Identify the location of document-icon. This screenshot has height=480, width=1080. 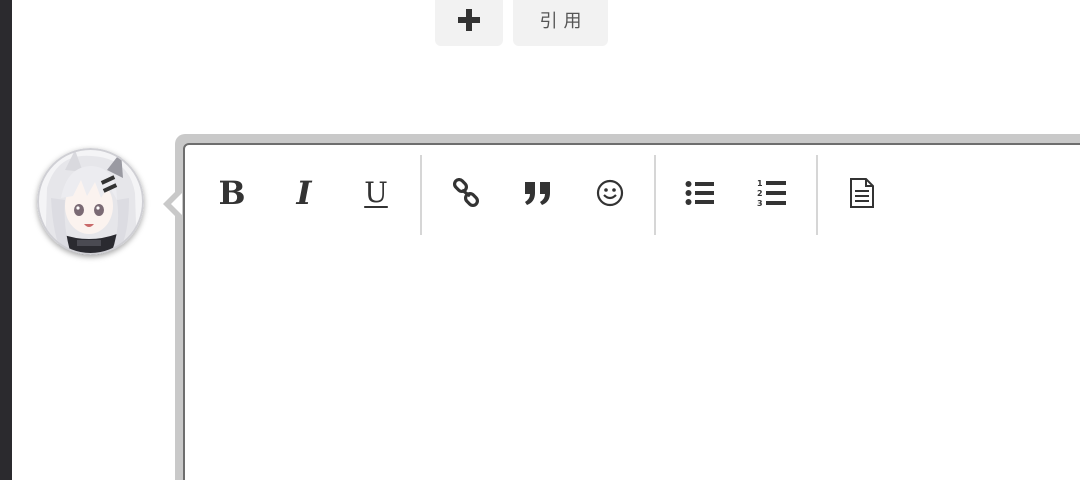
(862, 193).